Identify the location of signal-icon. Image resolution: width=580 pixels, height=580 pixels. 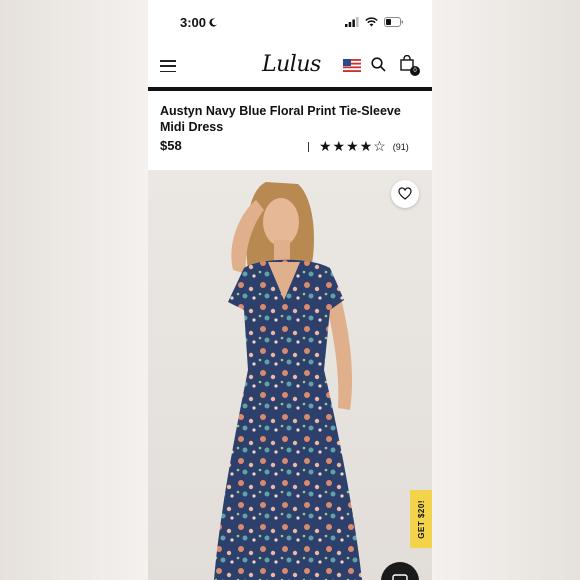
(352, 22).